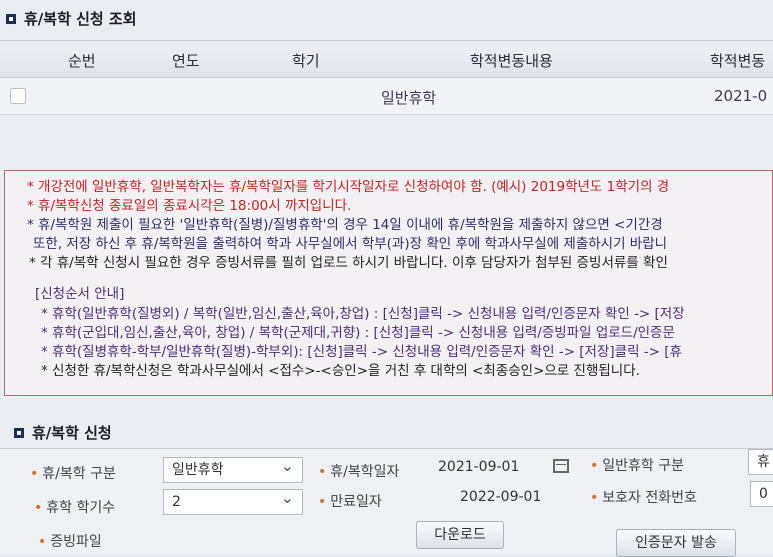 This screenshot has height=557, width=773. What do you see at coordinates (186, 60) in the screenshot?
I see `col-header-year: 연도` at bounding box center [186, 60].